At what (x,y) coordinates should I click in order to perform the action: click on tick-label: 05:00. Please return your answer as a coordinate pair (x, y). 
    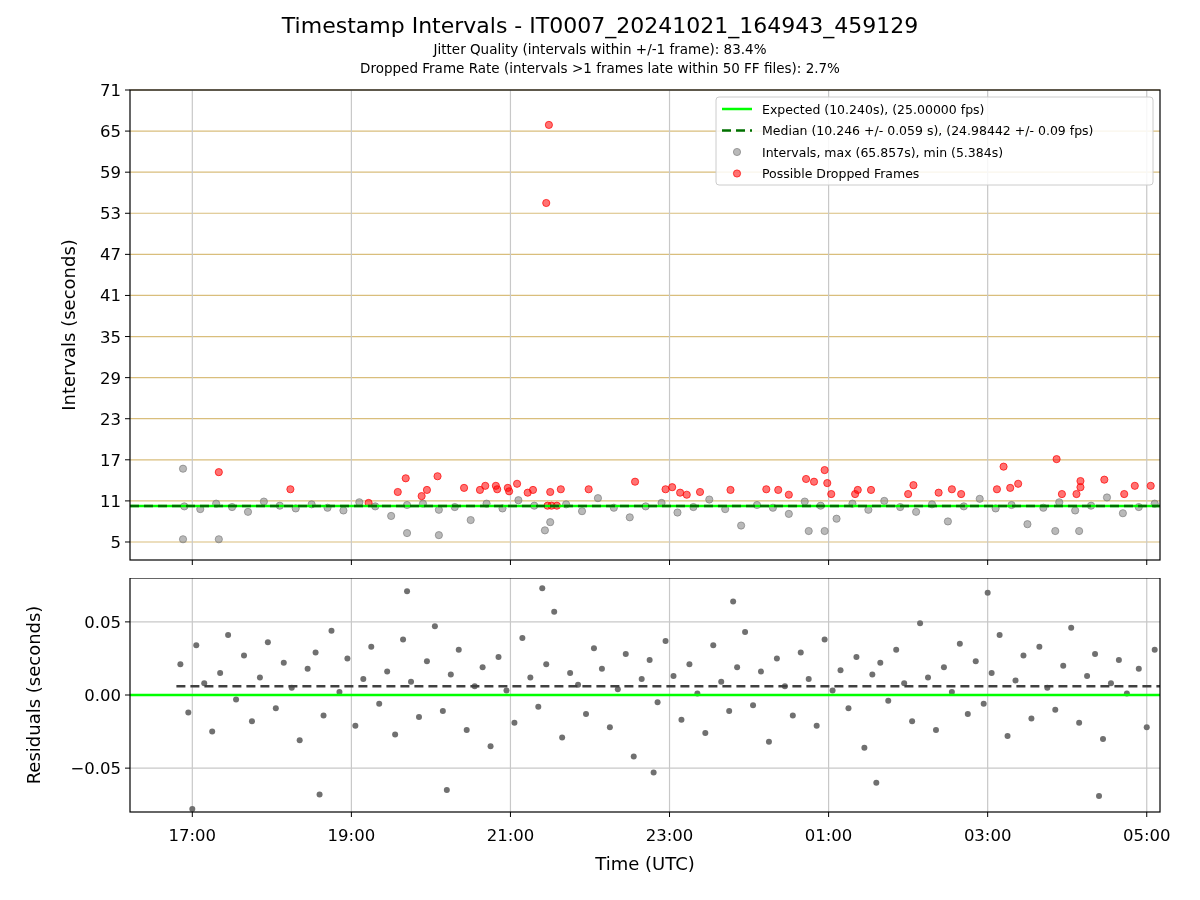
    Looking at the image, I should click on (1146, 835).